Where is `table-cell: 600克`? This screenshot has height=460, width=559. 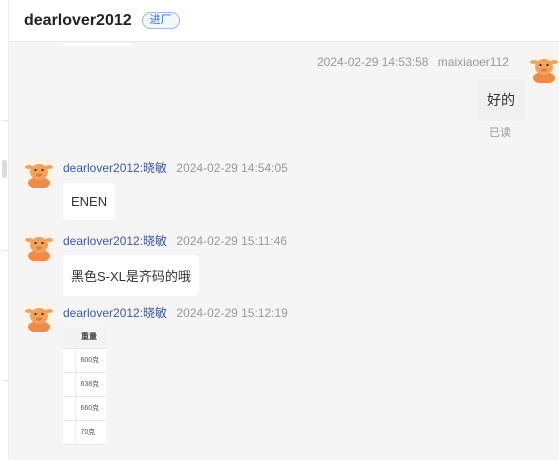 table-cell: 600克 is located at coordinates (90, 360).